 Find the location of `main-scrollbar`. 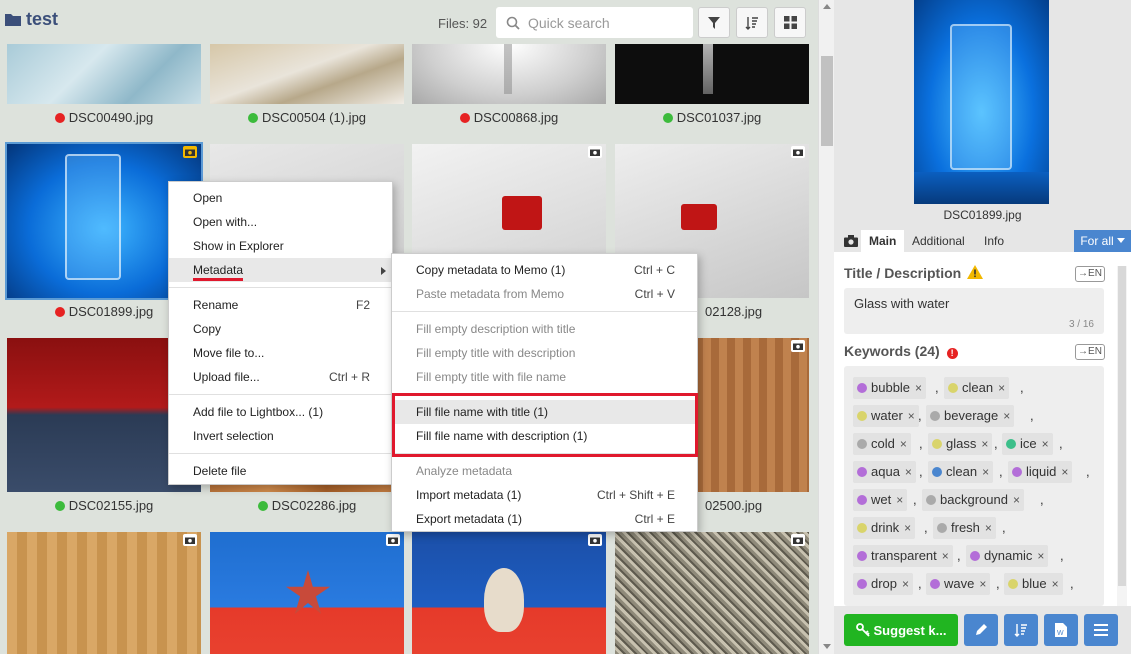

main-scrollbar is located at coordinates (826, 327).